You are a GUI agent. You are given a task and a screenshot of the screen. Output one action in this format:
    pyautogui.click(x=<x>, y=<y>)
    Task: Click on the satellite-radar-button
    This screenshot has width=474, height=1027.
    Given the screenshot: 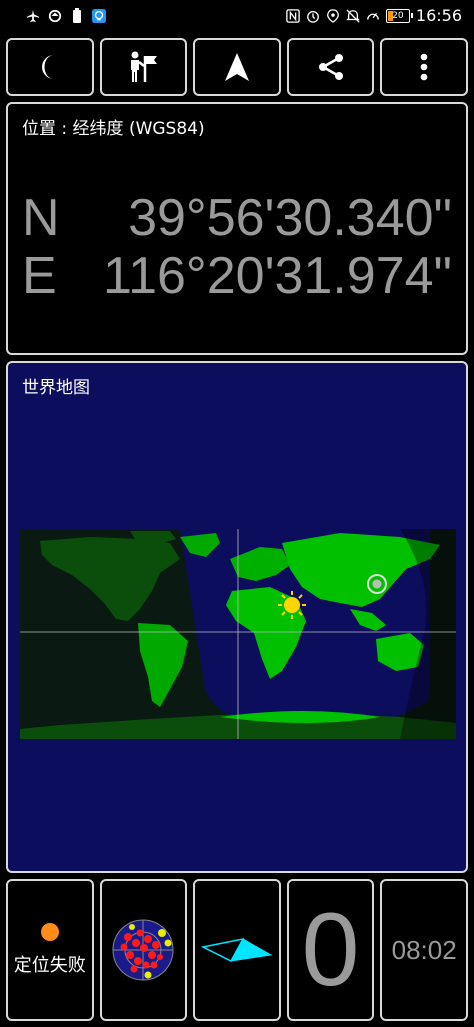 What is the action you would take?
    pyautogui.click(x=143, y=950)
    